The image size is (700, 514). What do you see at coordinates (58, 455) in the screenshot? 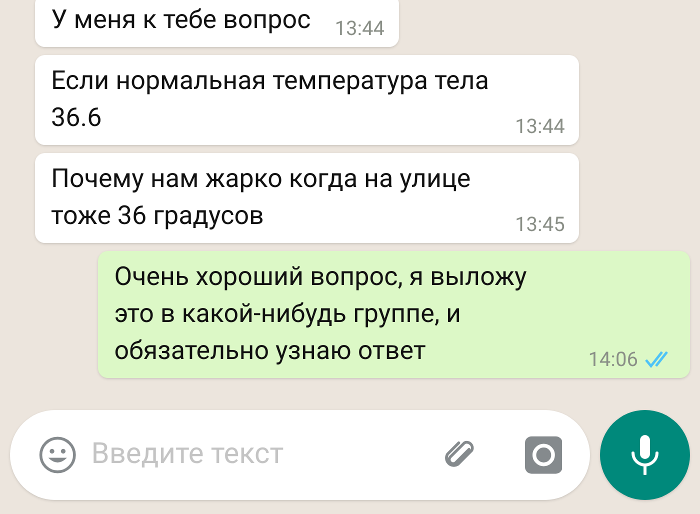
I see `emoji-icon` at bounding box center [58, 455].